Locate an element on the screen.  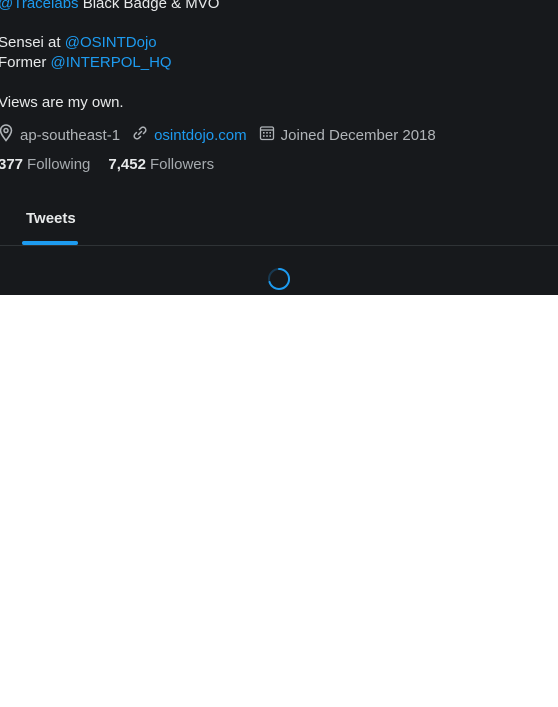
website-link: osintdojo.com is located at coordinates (200, 135).